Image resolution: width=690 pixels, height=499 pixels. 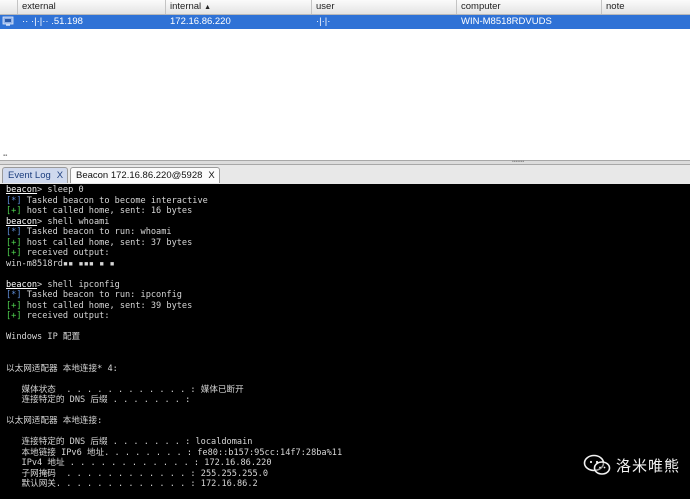 What do you see at coordinates (348, 421) in the screenshot?
I see `console-line: 以太网适配器 本地连接:` at bounding box center [348, 421].